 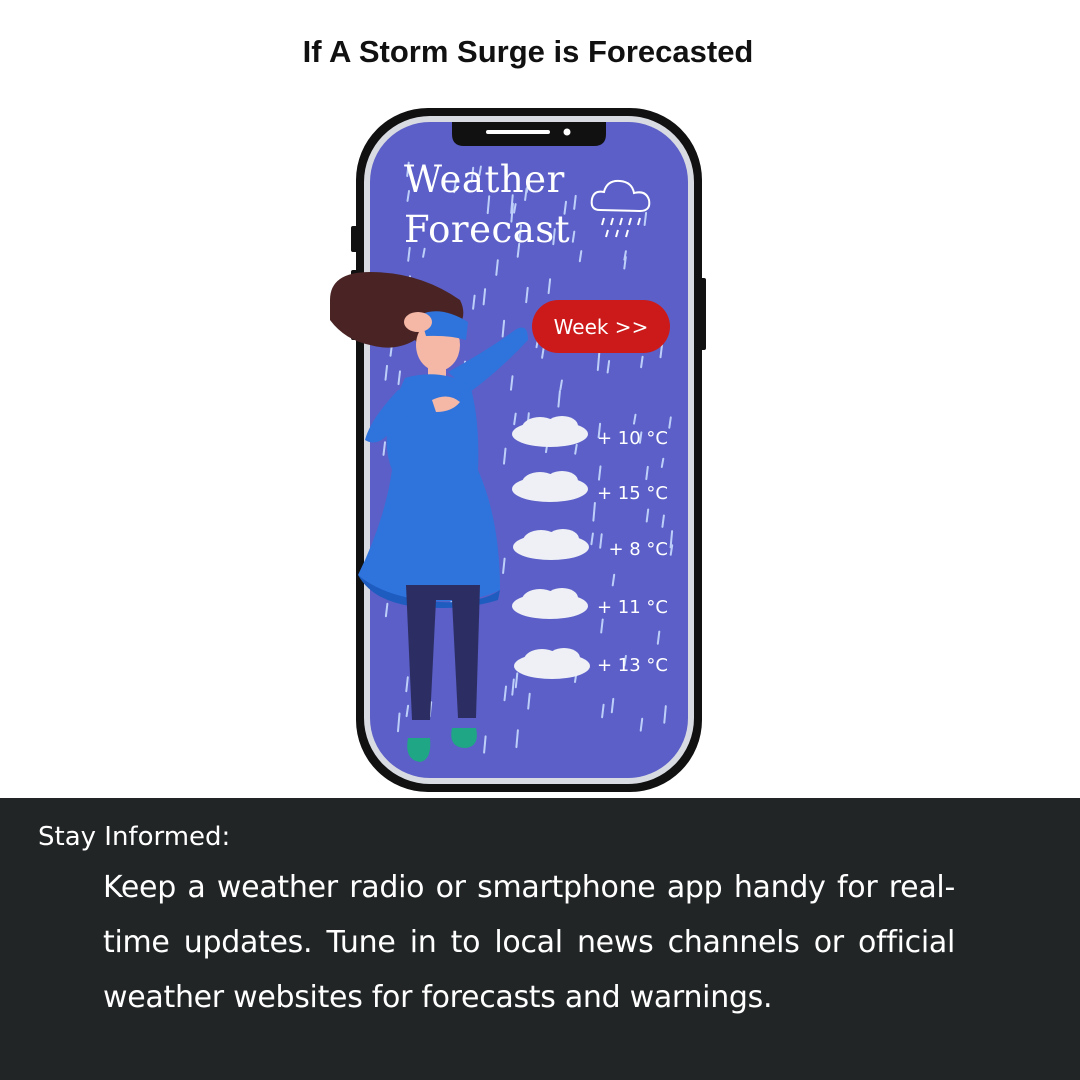 I want to click on forecast-temperature: + 11 °C, so click(x=632, y=607).